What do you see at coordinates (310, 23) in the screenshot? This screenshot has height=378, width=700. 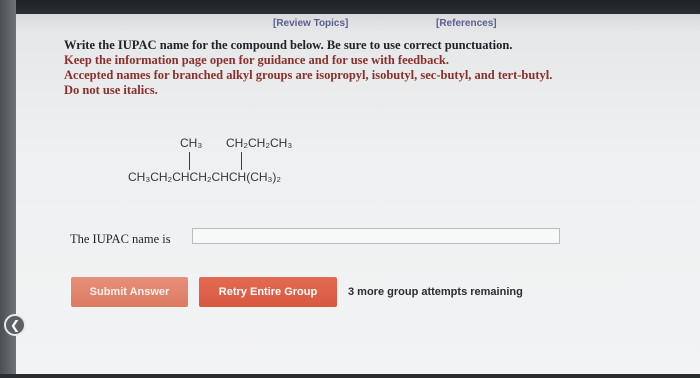 I see `review-topics-link: [Review Topics]` at bounding box center [310, 23].